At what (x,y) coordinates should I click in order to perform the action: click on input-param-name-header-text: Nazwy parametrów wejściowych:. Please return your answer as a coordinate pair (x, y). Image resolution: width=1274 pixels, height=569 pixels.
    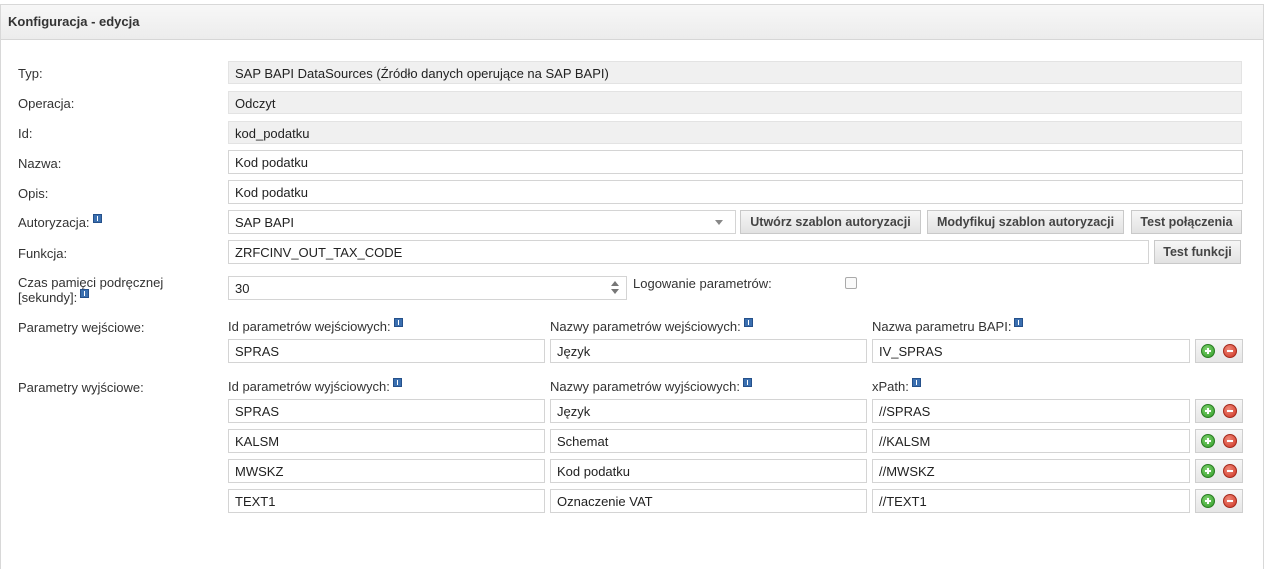
    Looking at the image, I should click on (645, 326).